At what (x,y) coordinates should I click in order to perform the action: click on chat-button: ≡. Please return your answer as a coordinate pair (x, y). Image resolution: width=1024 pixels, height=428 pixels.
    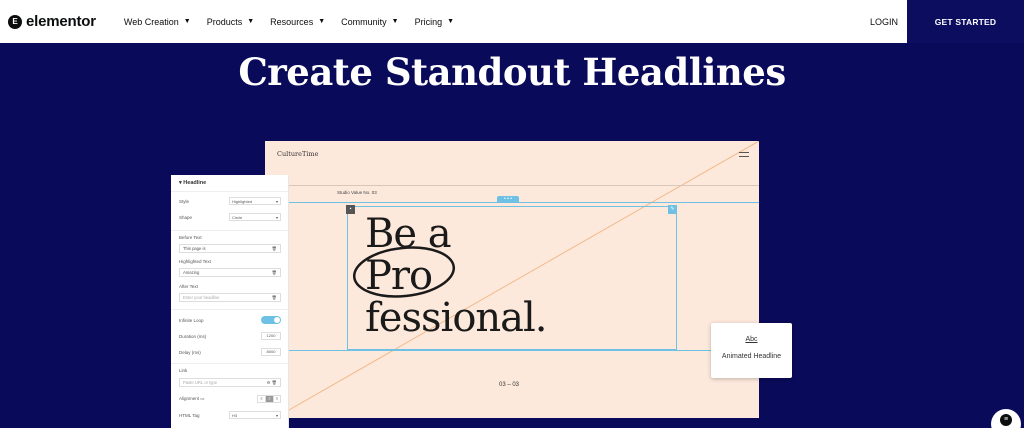
    Looking at the image, I should click on (1006, 418).